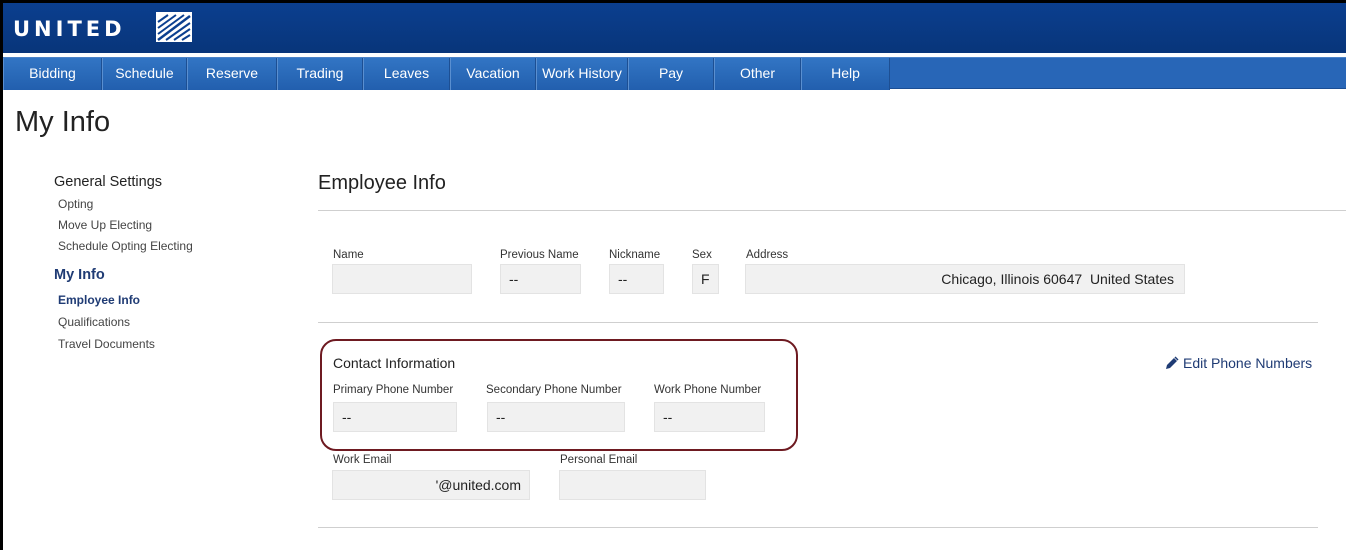 This screenshot has width=1346, height=550. I want to click on work-email-label: Work Email, so click(362, 460).